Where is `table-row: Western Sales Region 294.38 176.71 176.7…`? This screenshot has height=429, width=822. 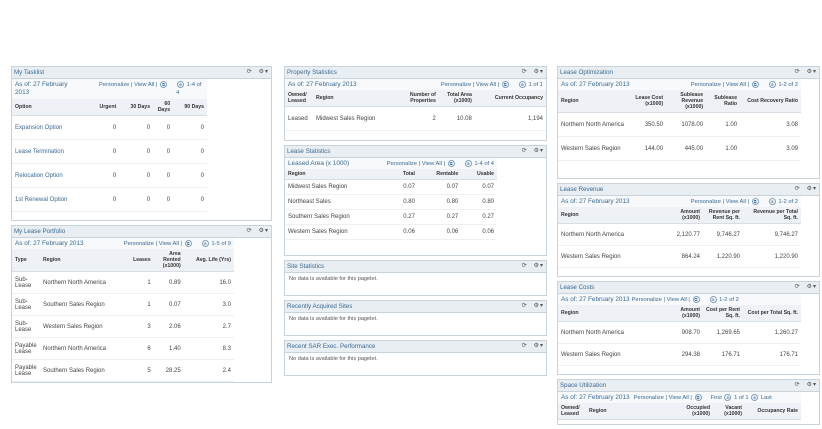
table-row: Western Sales Region 294.38 176.71 176.7… is located at coordinates (679, 355).